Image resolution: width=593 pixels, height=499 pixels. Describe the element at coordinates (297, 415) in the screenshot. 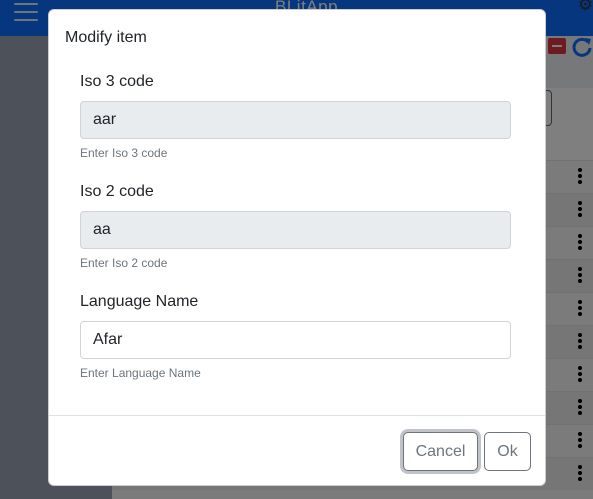

I see `footer-divider` at that location.